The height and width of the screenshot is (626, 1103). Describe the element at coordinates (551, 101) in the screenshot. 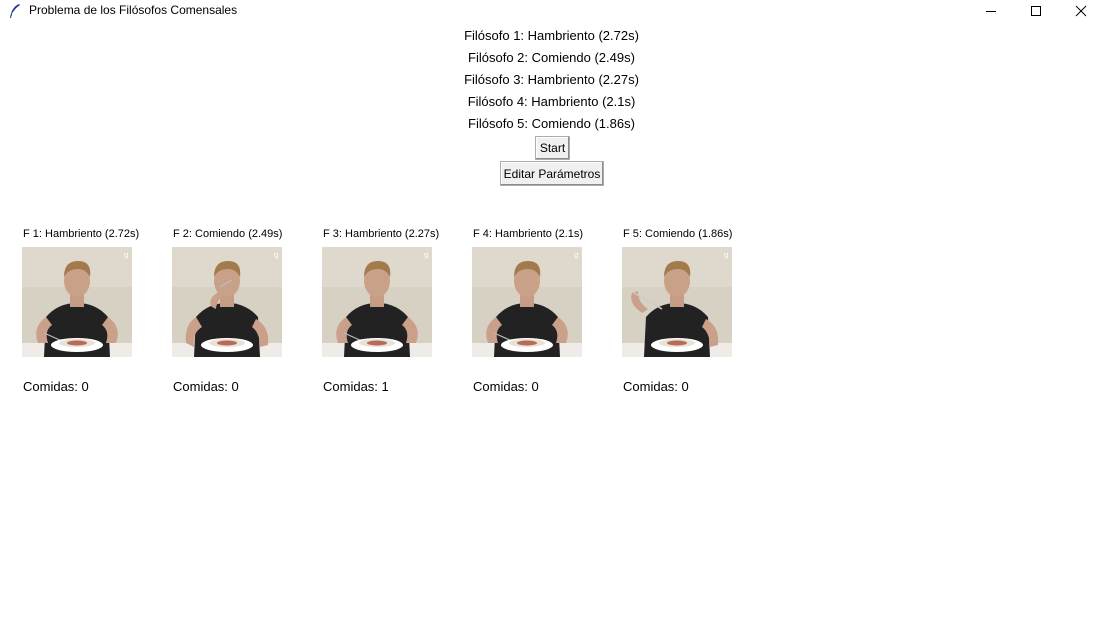

I see `status-philosopher-4: Filósofo 4: Hambriento (2.1s)` at that location.